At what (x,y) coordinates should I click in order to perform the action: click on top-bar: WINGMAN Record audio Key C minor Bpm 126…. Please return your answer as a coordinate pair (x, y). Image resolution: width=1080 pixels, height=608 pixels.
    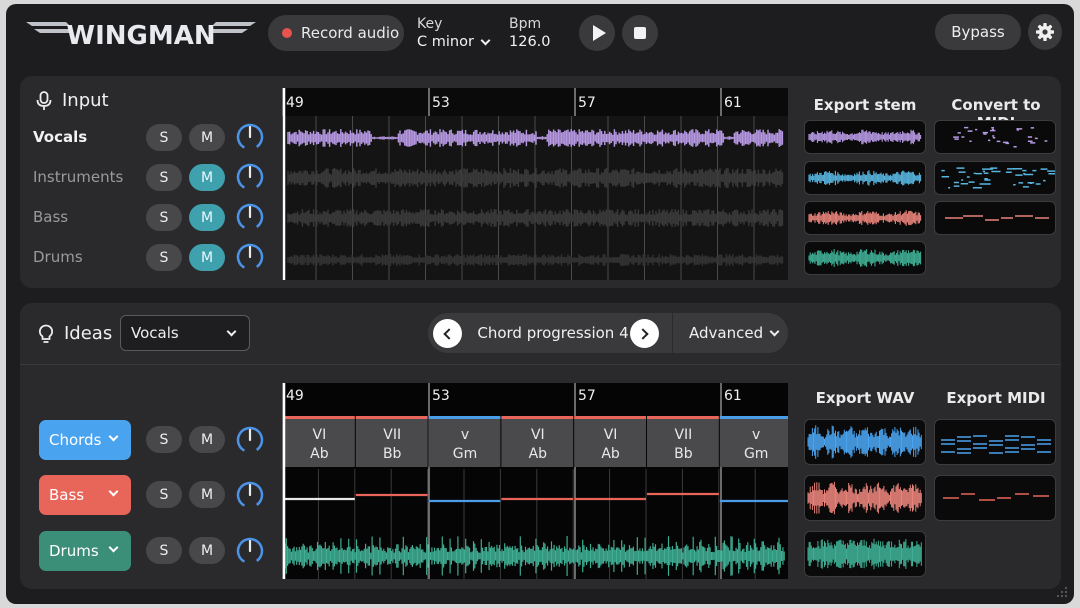
    Looking at the image, I should click on (540, 34).